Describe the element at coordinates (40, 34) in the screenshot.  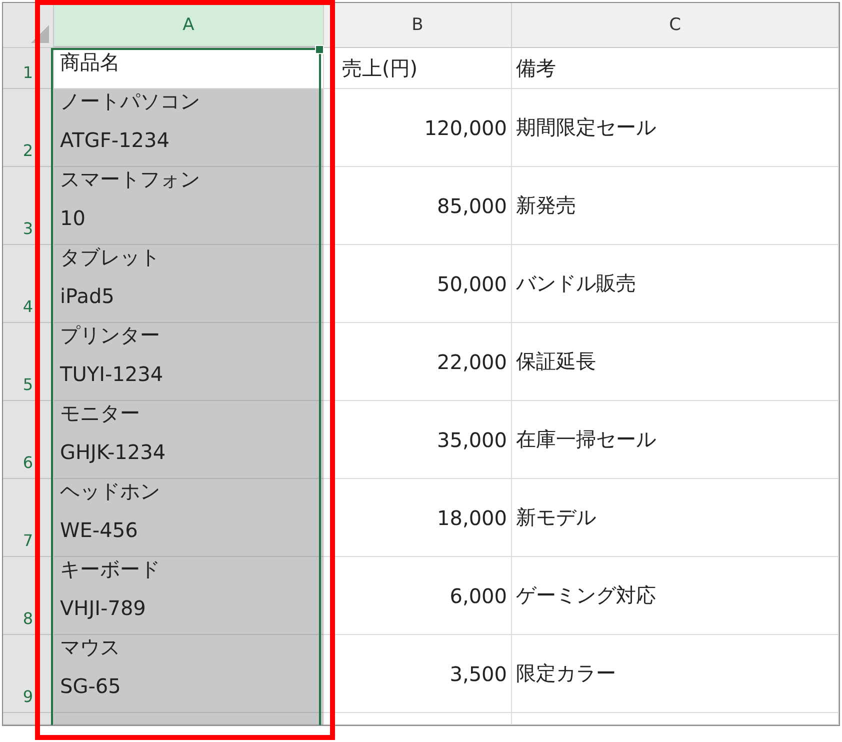
I see `corner-triangle-icon` at that location.